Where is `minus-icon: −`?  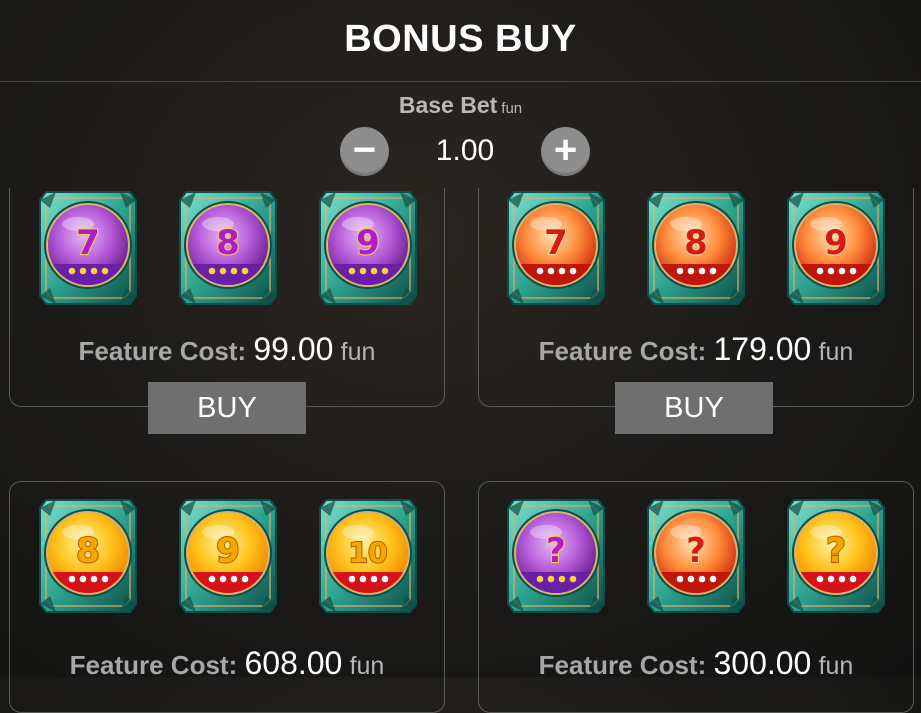 minus-icon: − is located at coordinates (364, 149).